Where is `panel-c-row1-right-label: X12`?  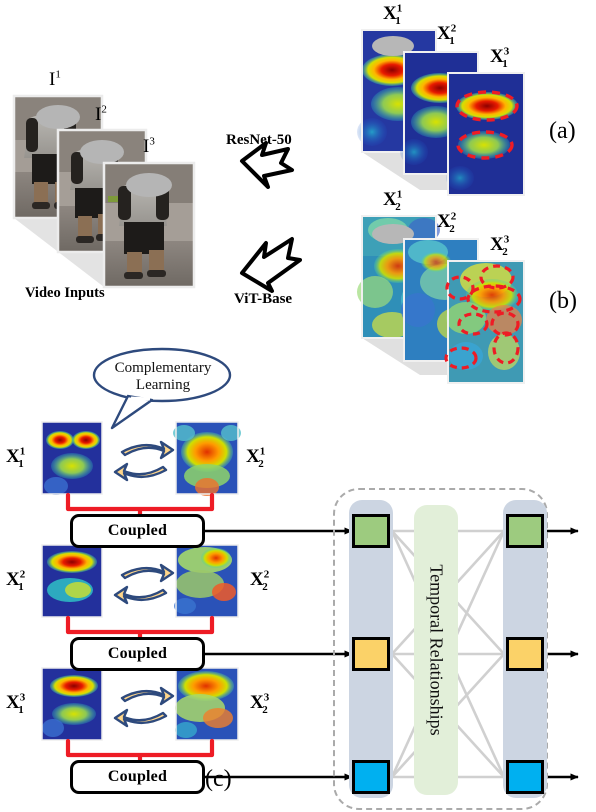 panel-c-row1-right-label: X12 is located at coordinates (256, 457).